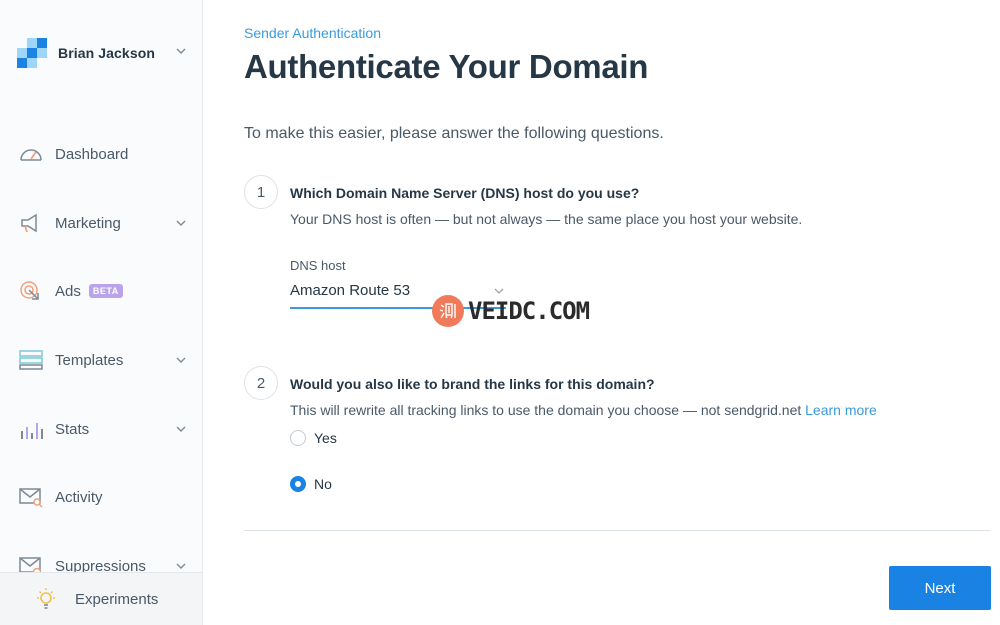 Image resolution: width=1000 pixels, height=625 pixels. I want to click on target-cursor-icon, so click(29, 290).